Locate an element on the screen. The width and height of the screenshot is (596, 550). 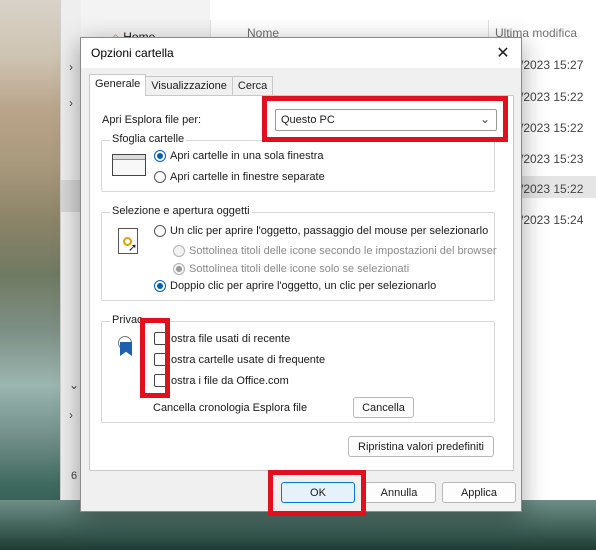
status-item-count: 6 is located at coordinates (74, 476).